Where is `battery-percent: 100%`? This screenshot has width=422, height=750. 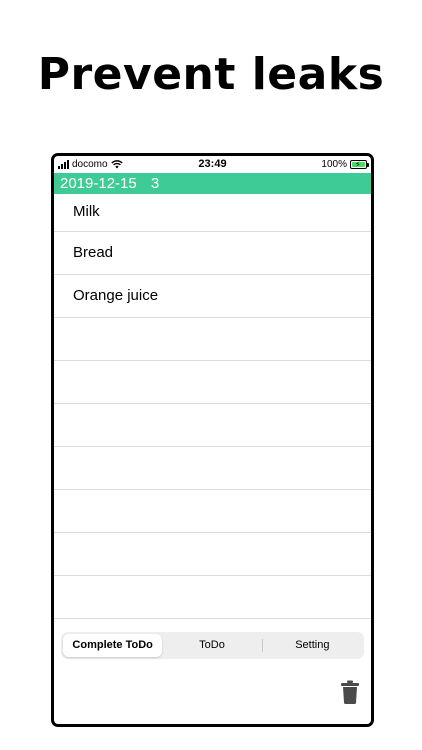 battery-percent: 100% is located at coordinates (334, 164).